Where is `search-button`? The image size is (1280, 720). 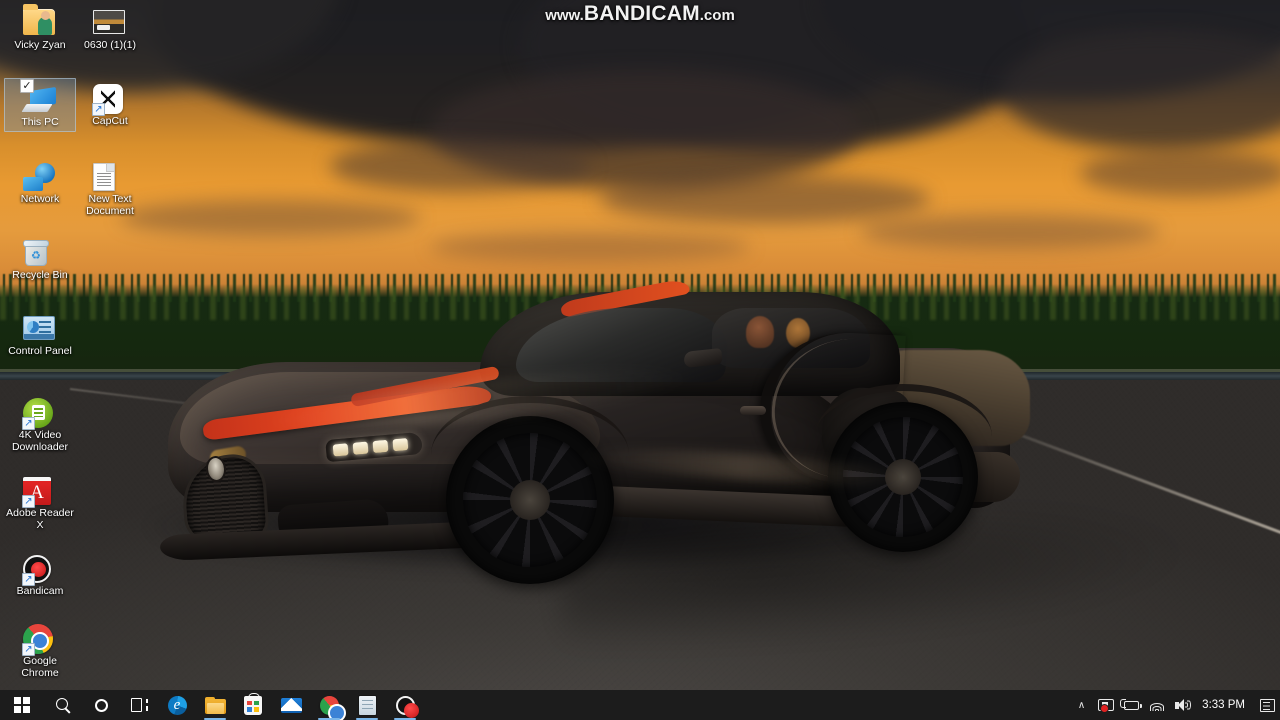 search-button is located at coordinates (63, 705).